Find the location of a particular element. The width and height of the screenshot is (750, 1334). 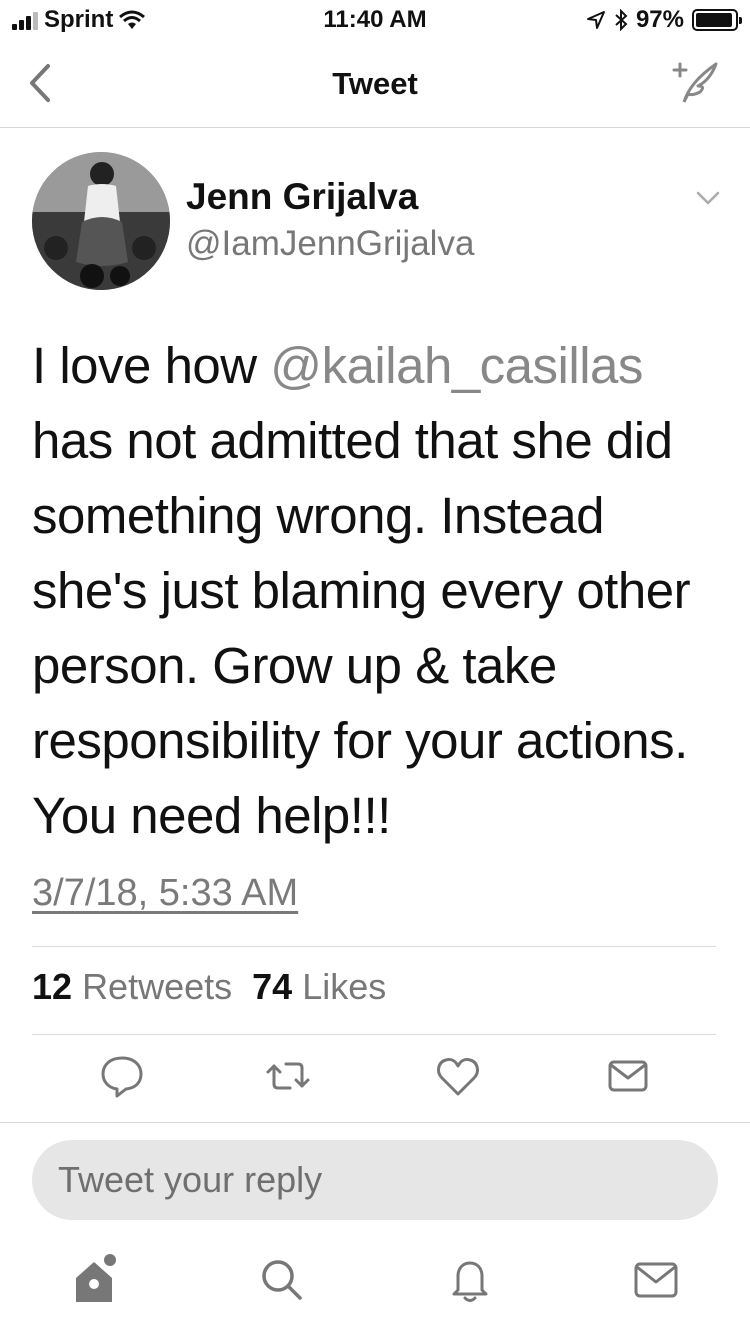

compose-quill-icon is located at coordinates (696, 82).